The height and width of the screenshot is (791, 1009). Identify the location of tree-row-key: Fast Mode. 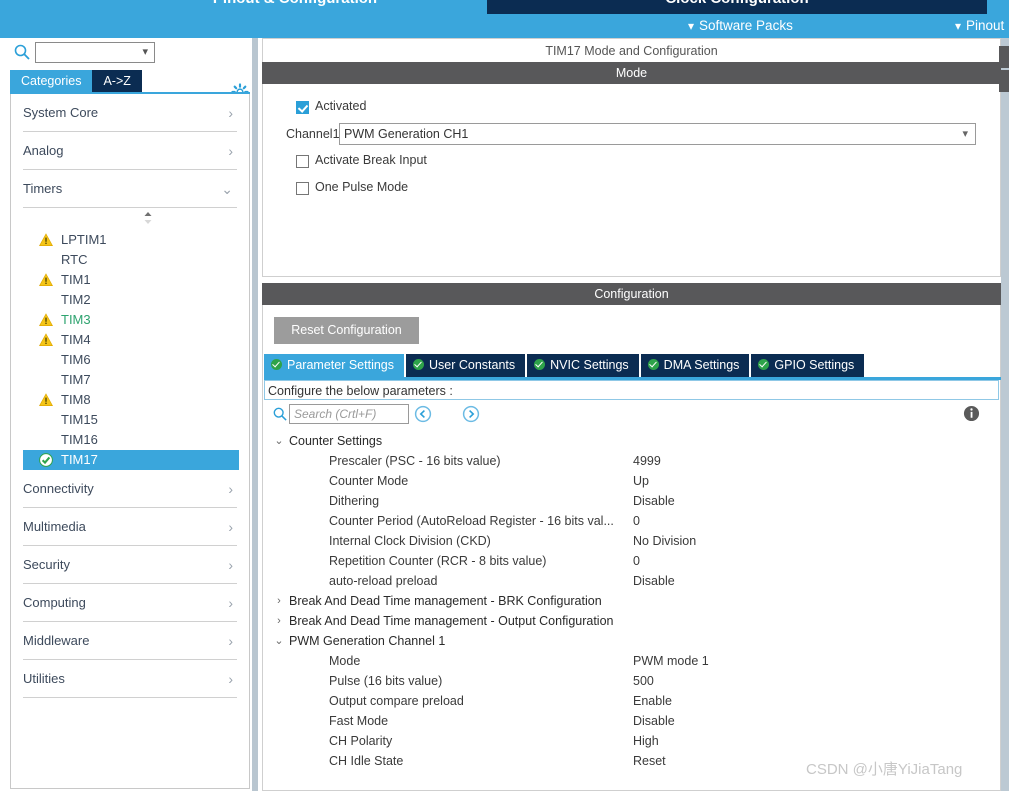
(359, 721).